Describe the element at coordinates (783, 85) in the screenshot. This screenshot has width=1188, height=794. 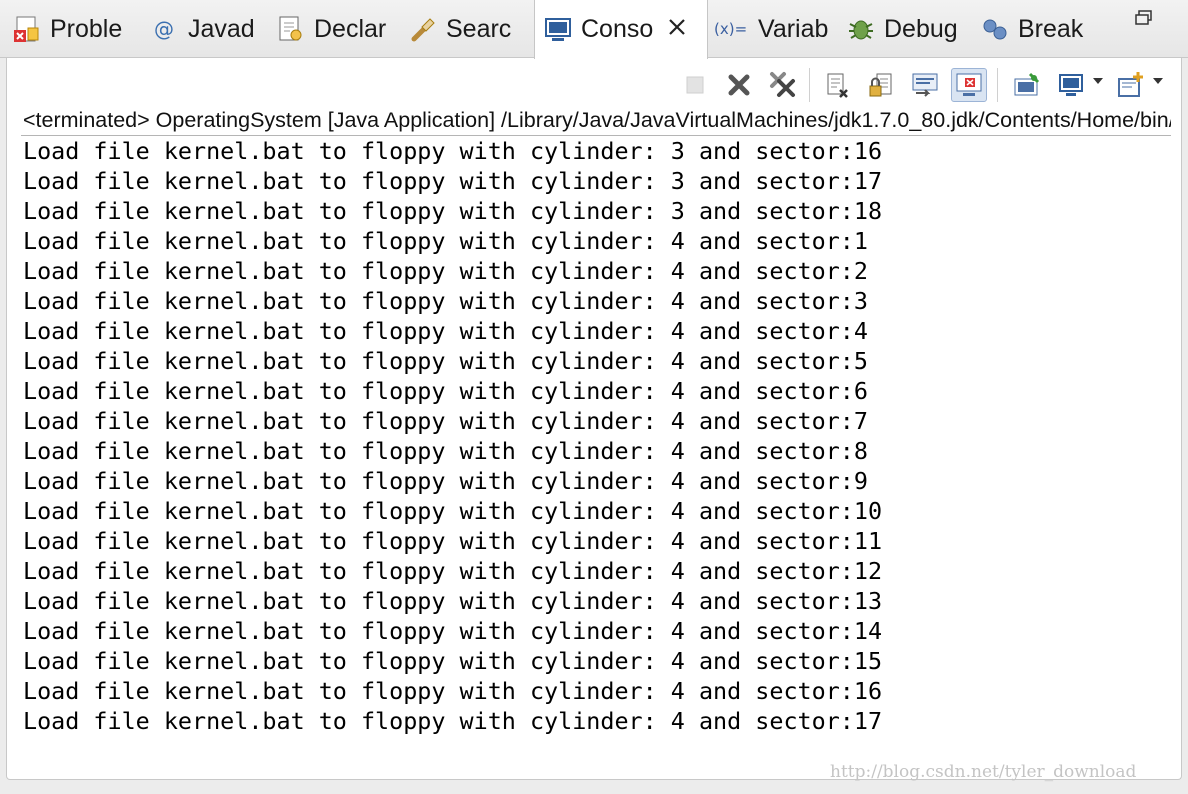
I see `remove-all-terminated-icon` at that location.